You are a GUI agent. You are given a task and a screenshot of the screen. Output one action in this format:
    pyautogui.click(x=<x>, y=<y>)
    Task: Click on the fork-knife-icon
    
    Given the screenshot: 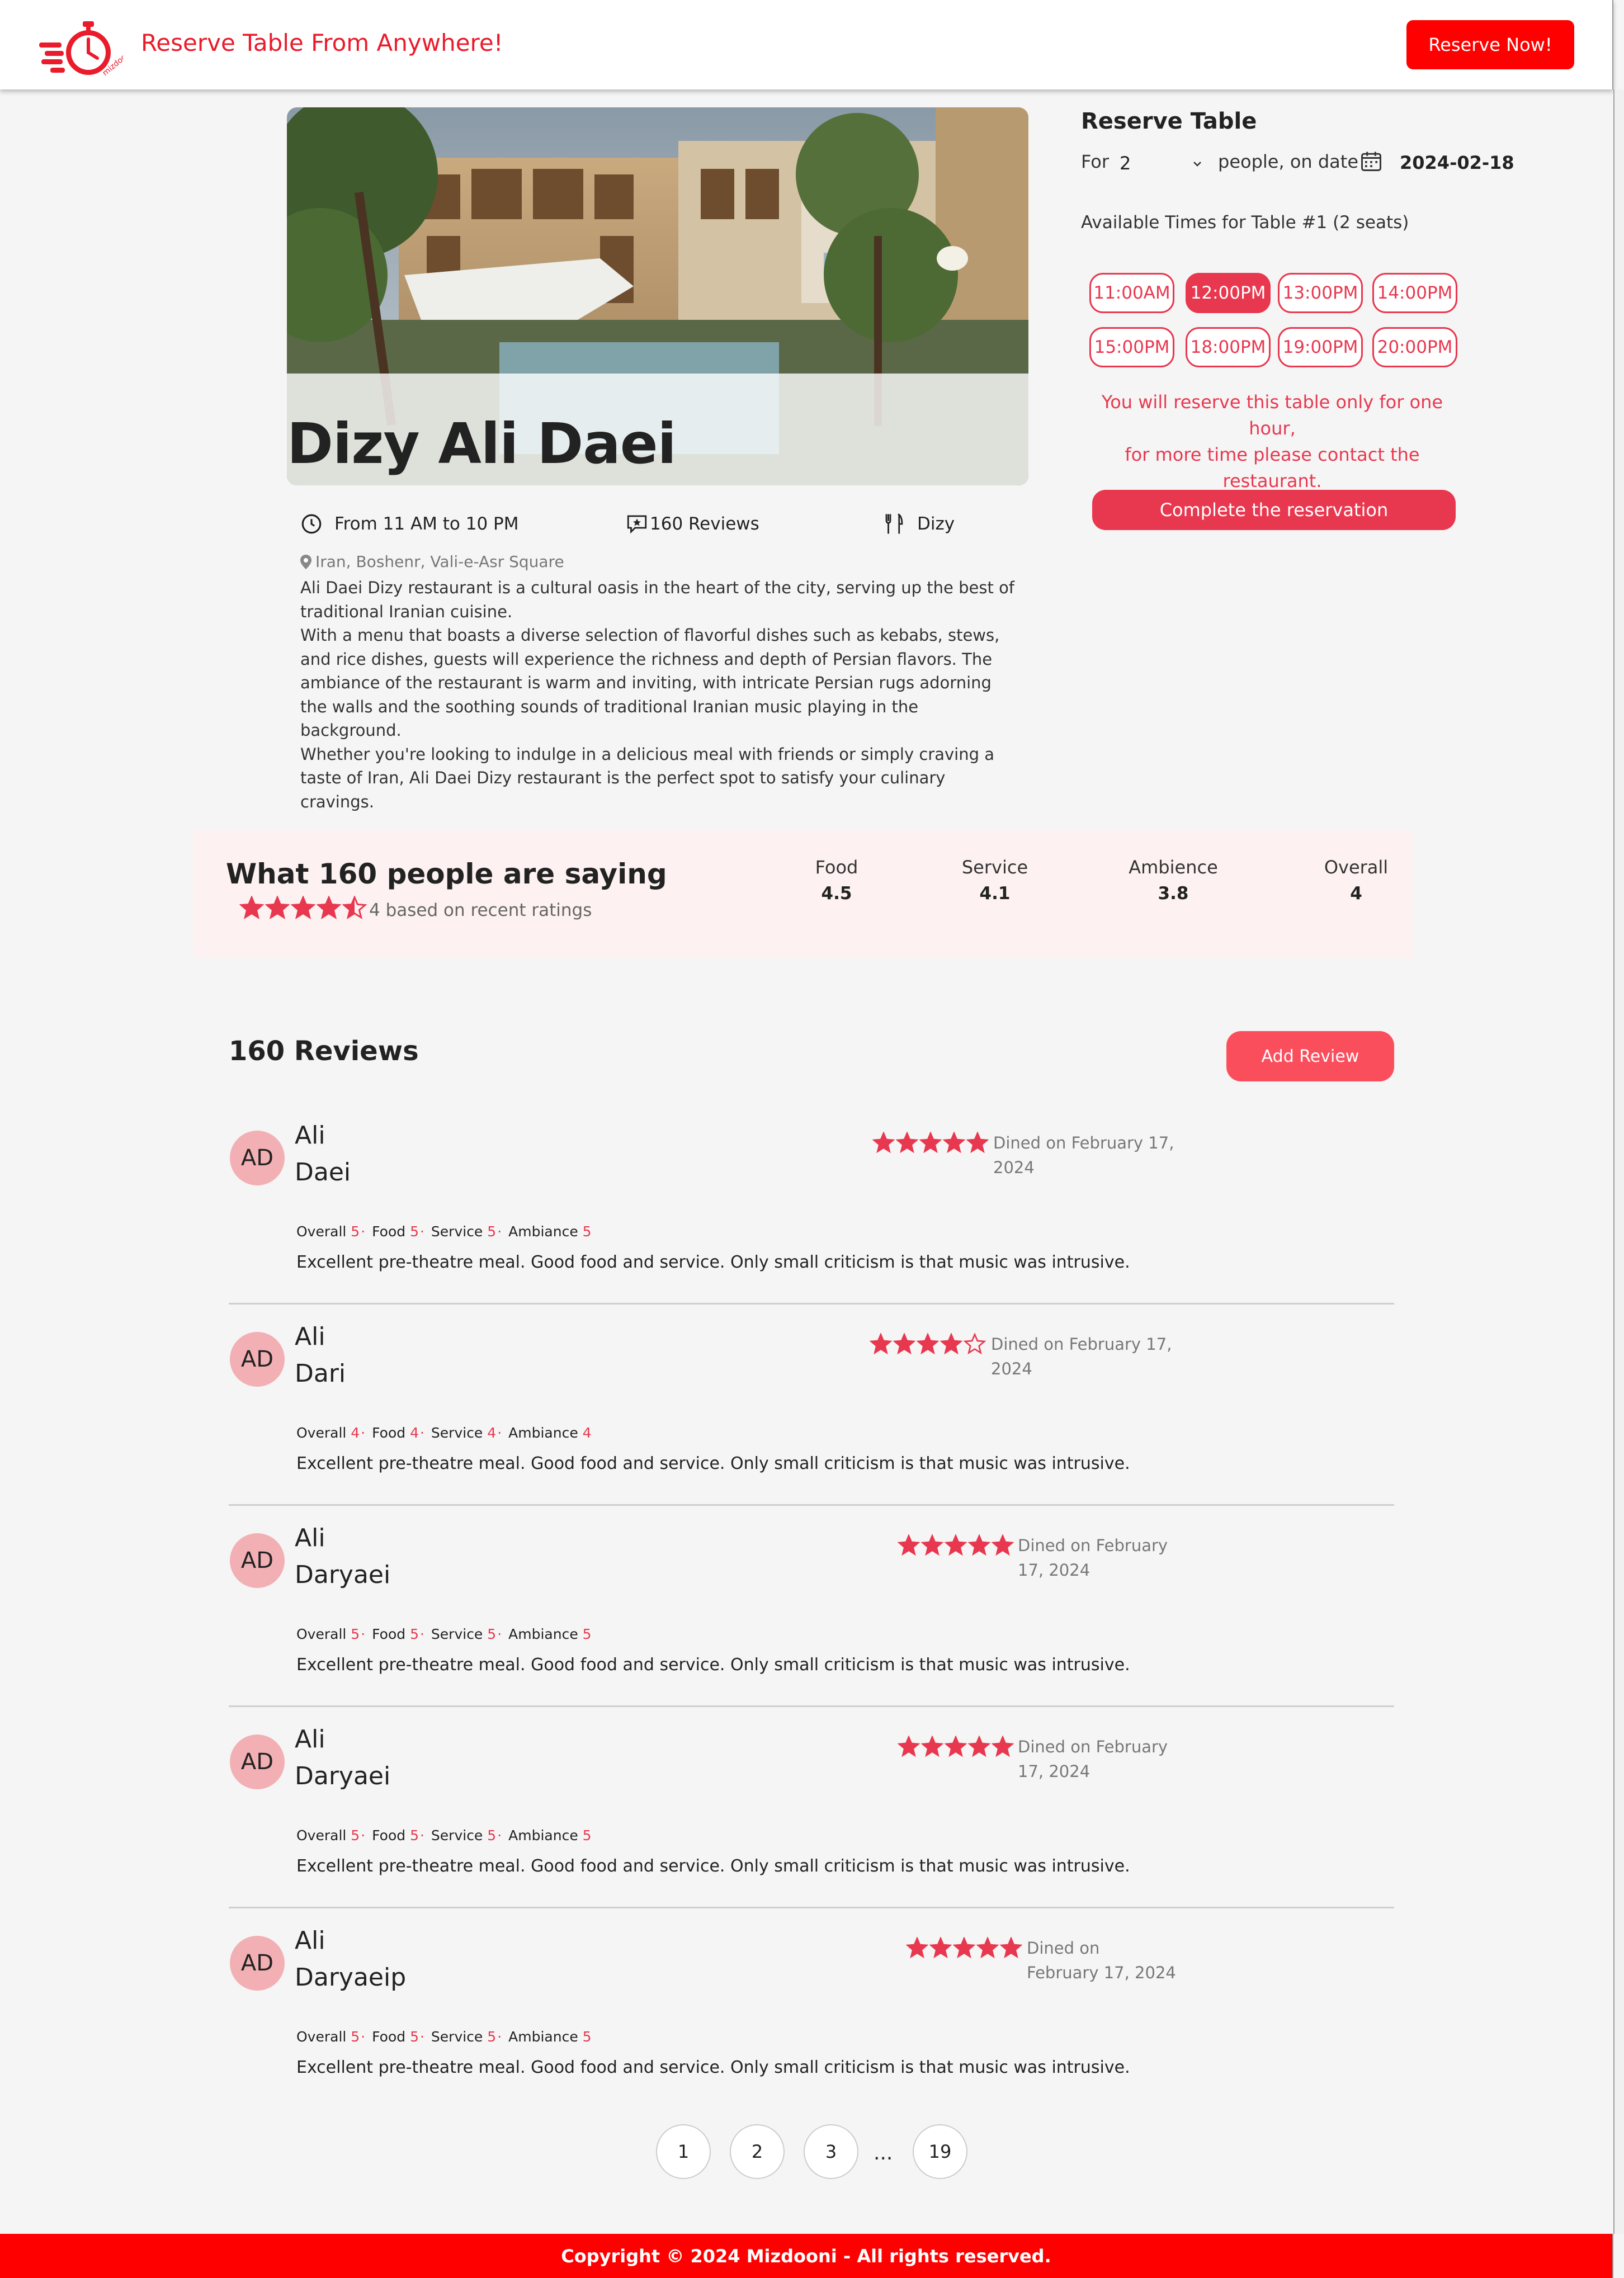 What is the action you would take?
    pyautogui.click(x=894, y=523)
    